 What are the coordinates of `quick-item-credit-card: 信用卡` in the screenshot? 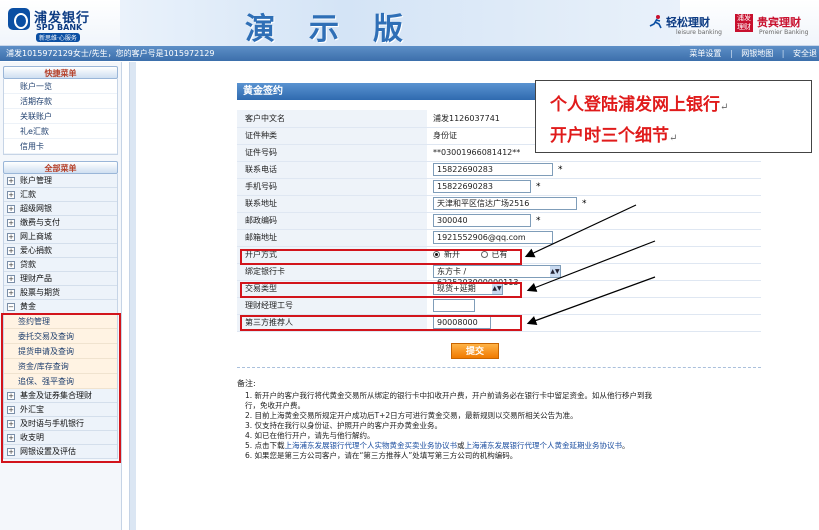 It's located at (60, 146).